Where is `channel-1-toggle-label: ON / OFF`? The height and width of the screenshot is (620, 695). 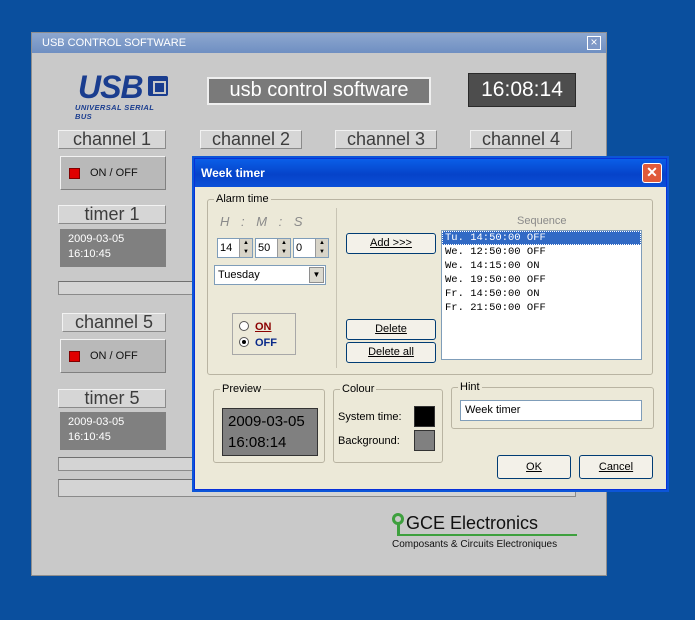 channel-1-toggle-label: ON / OFF is located at coordinates (114, 173).